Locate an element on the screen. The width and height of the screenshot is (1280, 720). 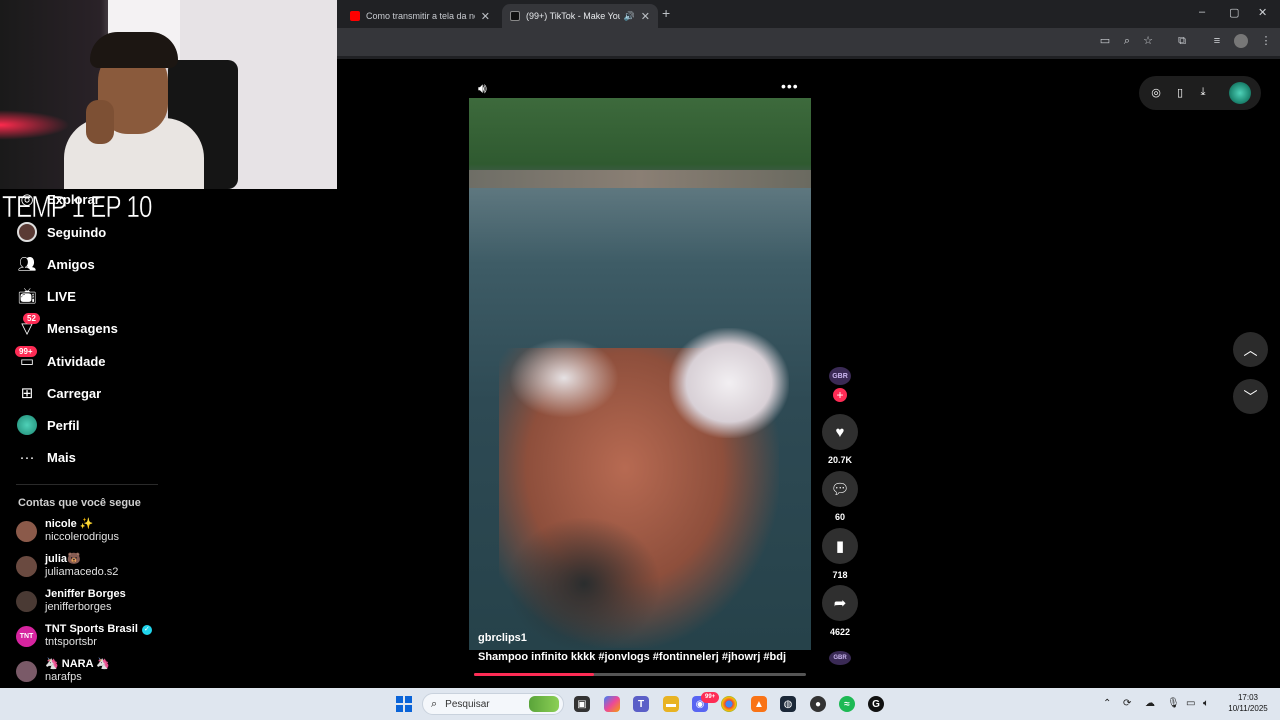
chrome-icon is located at coordinates (729, 704).